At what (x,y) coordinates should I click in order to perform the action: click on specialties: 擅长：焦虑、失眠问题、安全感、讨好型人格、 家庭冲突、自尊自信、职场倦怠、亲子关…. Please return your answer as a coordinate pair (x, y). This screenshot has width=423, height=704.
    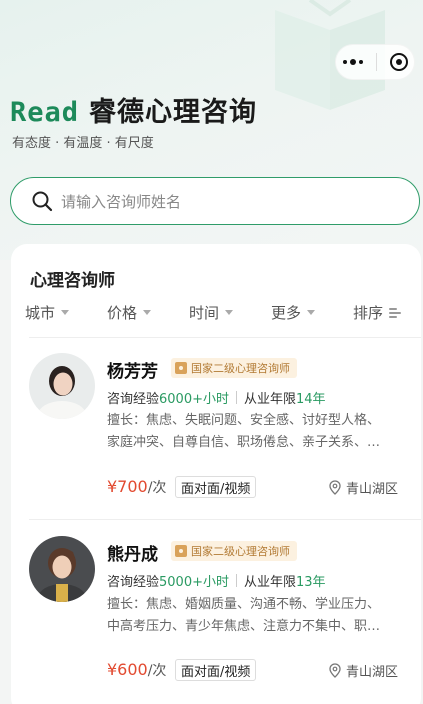
    Looking at the image, I should click on (255, 432).